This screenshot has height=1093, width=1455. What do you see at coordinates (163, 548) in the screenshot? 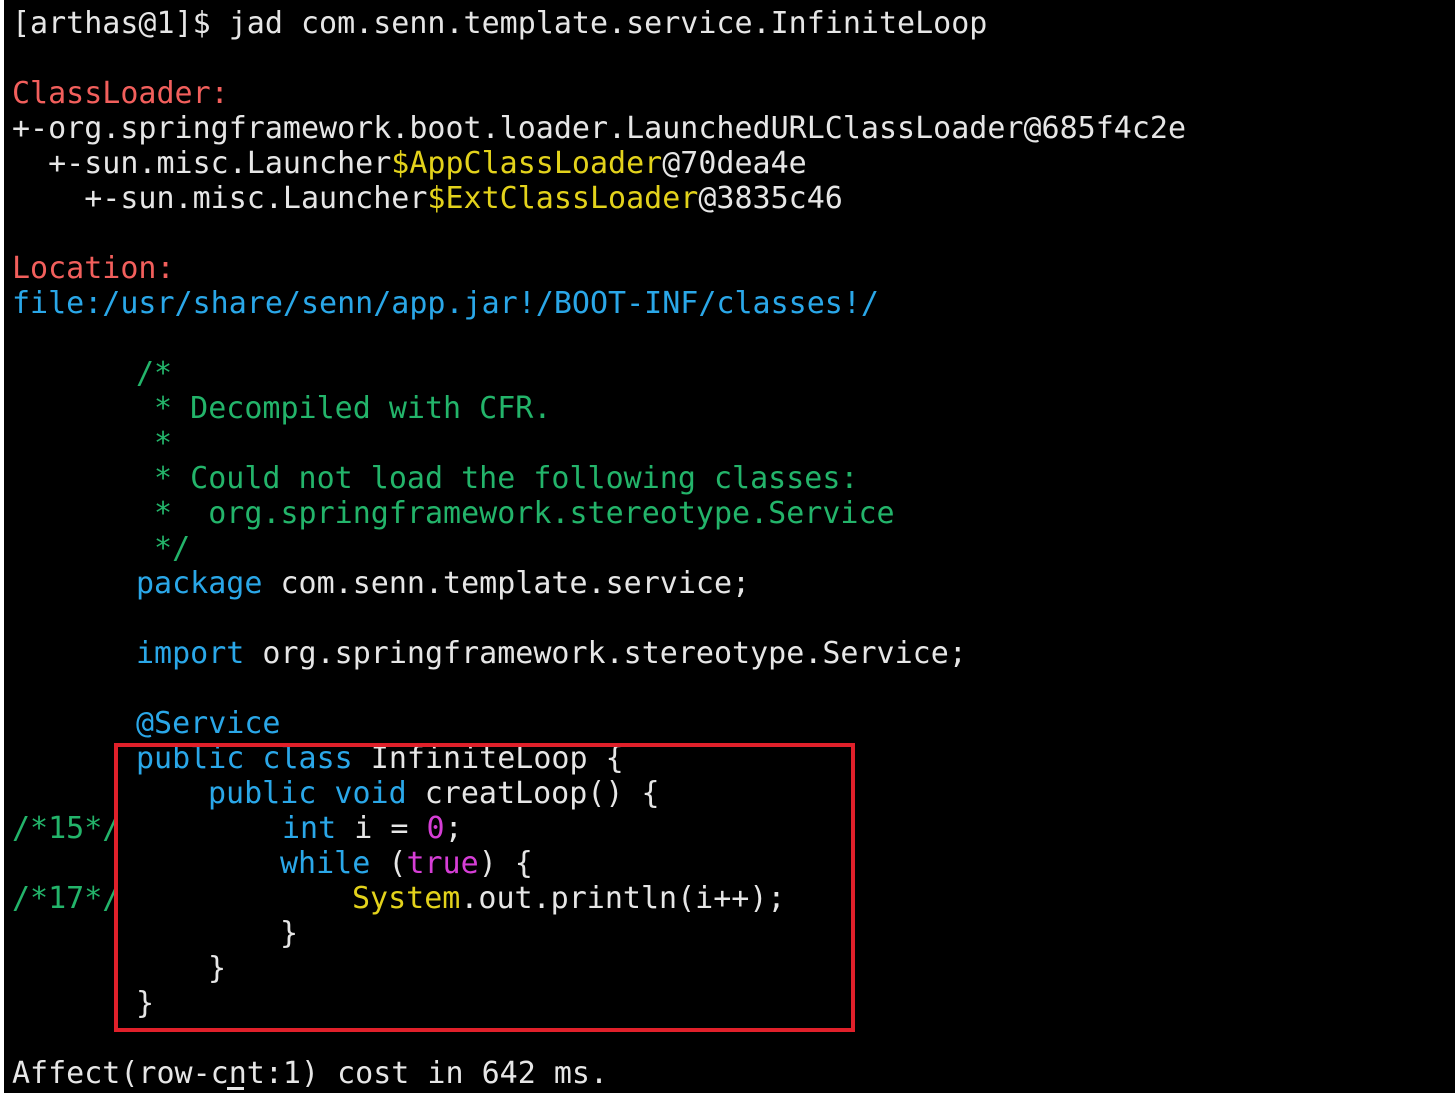
I see `source-comment-line: */` at bounding box center [163, 548].